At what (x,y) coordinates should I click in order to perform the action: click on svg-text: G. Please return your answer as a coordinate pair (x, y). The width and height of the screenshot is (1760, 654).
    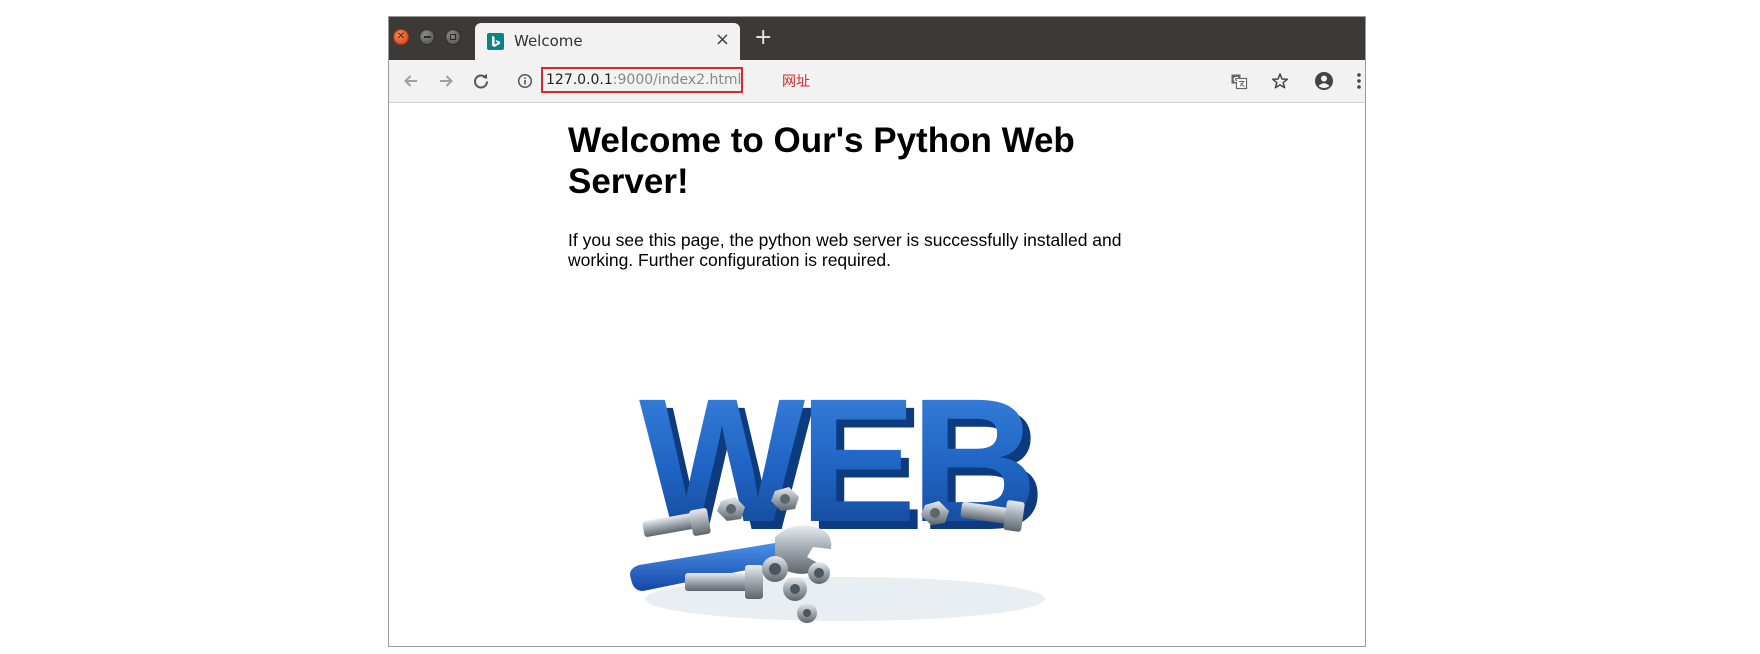
    Looking at the image, I should click on (1236, 80).